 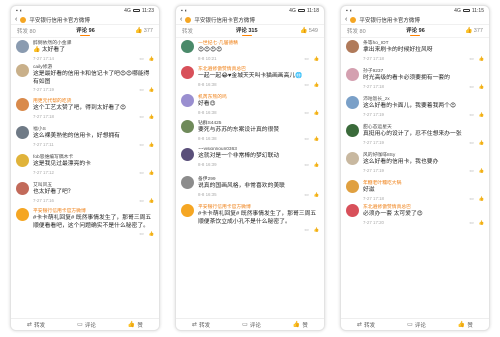 What do you see at coordinates (258, 68) in the screenshot?
I see `commenter-name: 东北遍修傲赞情真总巴` at bounding box center [258, 68].